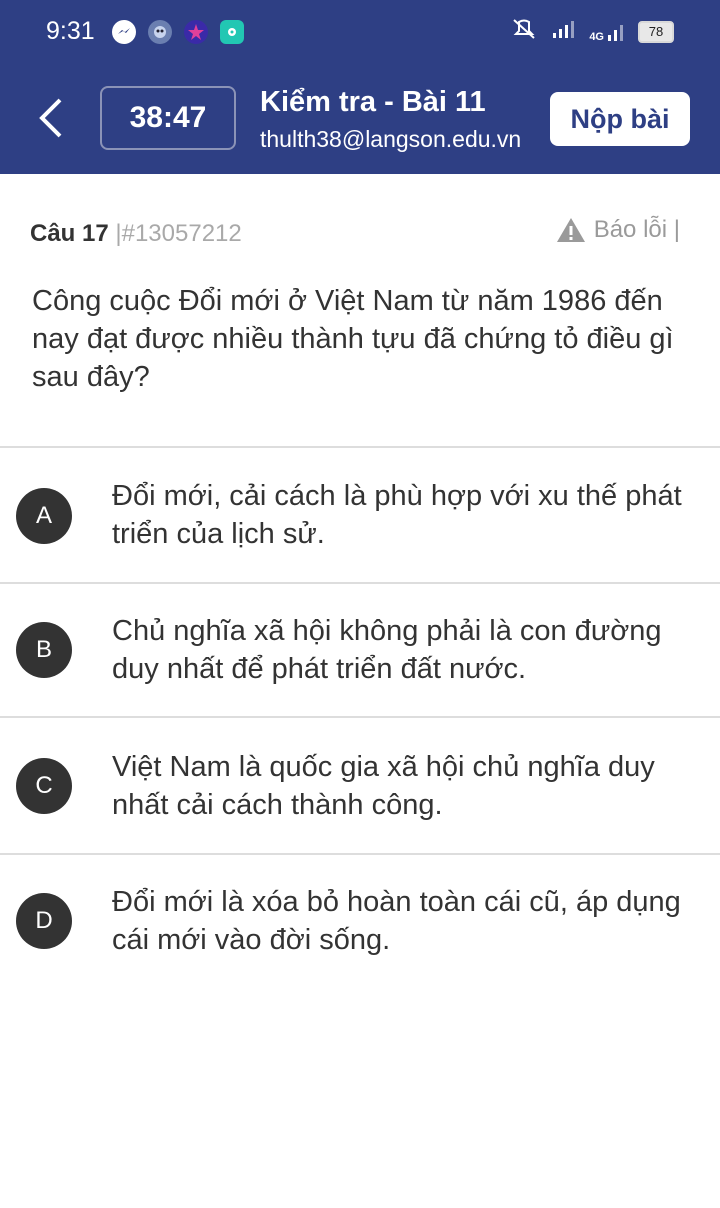 The image size is (720, 1208). Describe the element at coordinates (70, 31) in the screenshot. I see `status-time: 9:31` at that location.